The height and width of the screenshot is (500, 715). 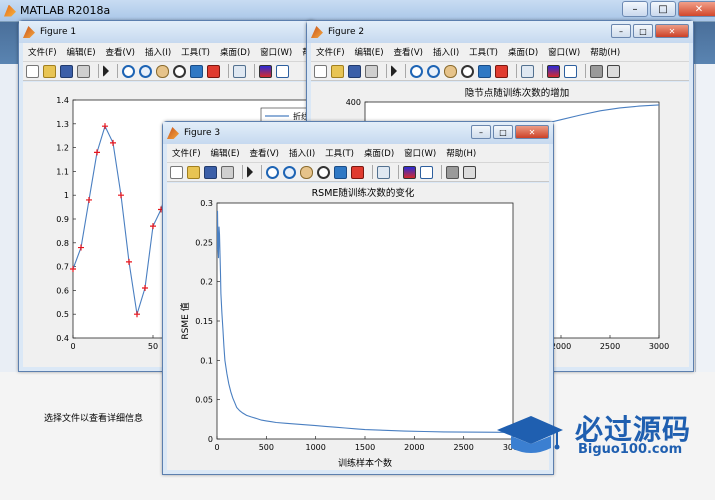 What do you see at coordinates (62, 148) in the screenshot?
I see `y-tick-label: 1.2` at bounding box center [62, 148].